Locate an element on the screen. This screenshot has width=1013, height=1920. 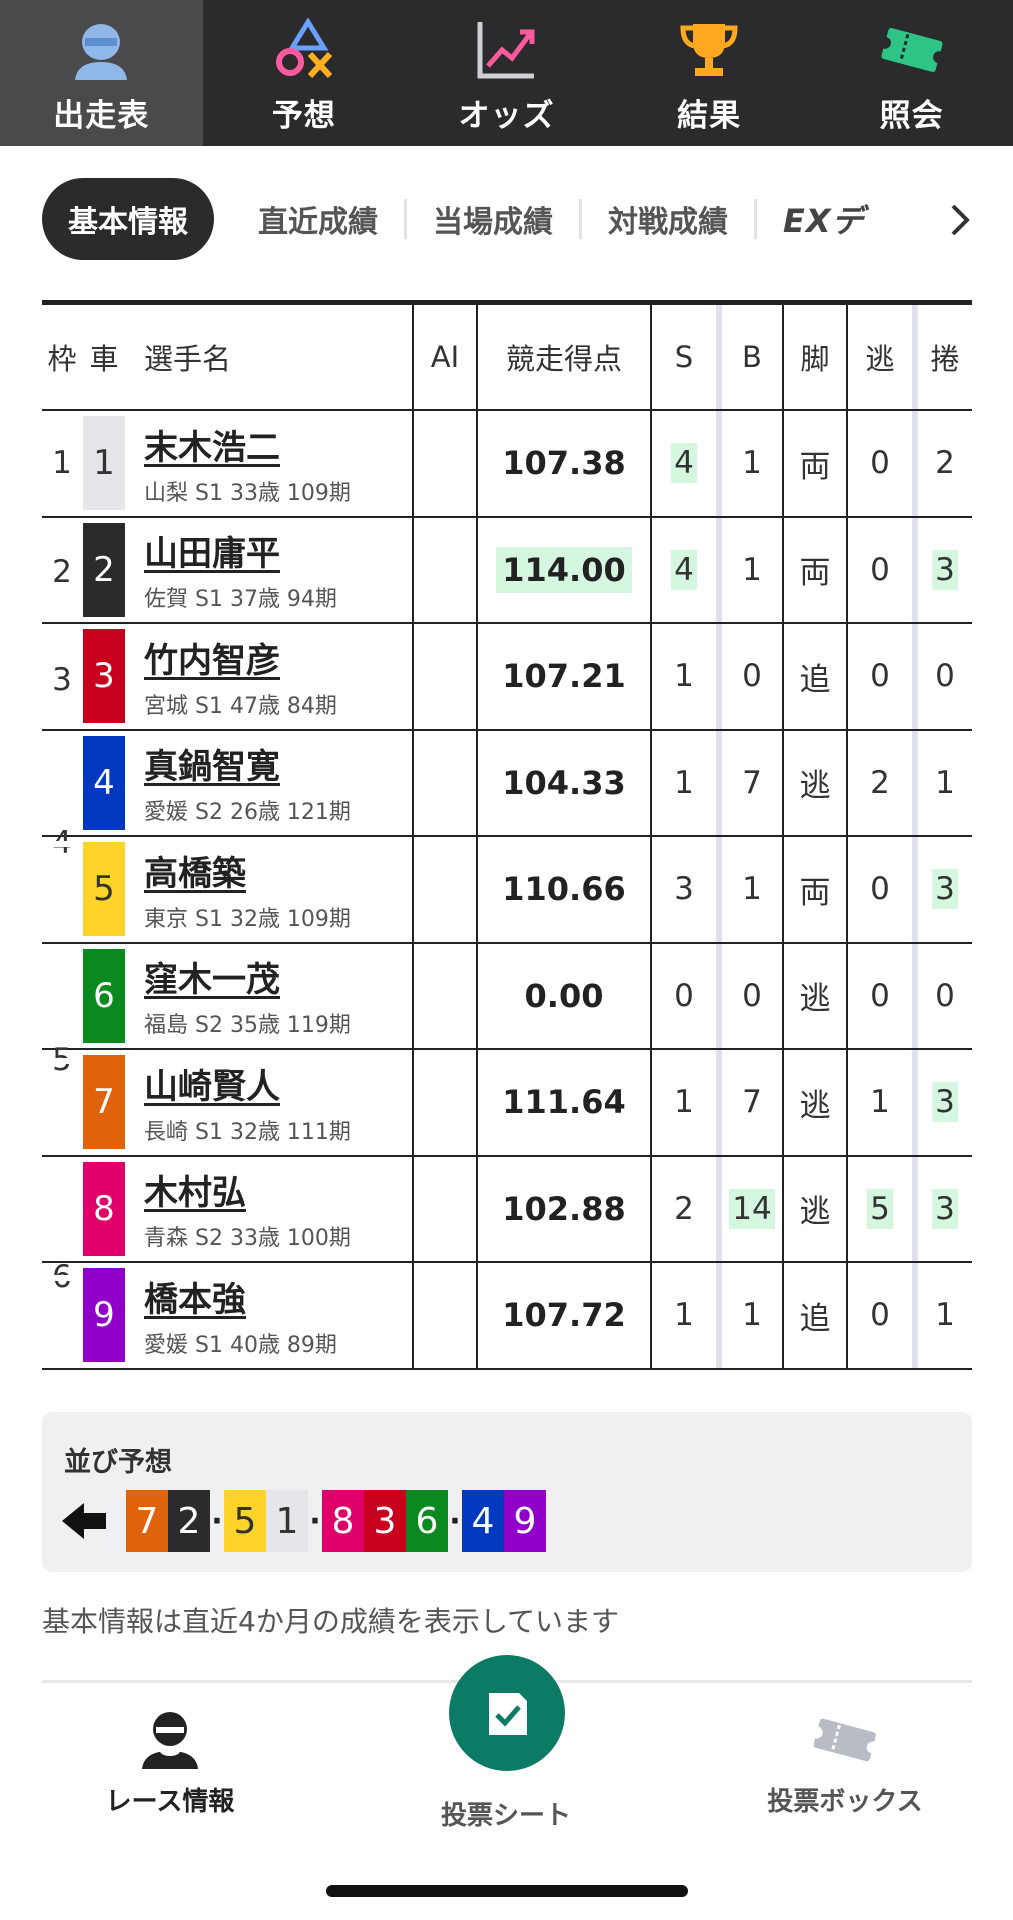
nav-label: 予想 is located at coordinates (303, 116).